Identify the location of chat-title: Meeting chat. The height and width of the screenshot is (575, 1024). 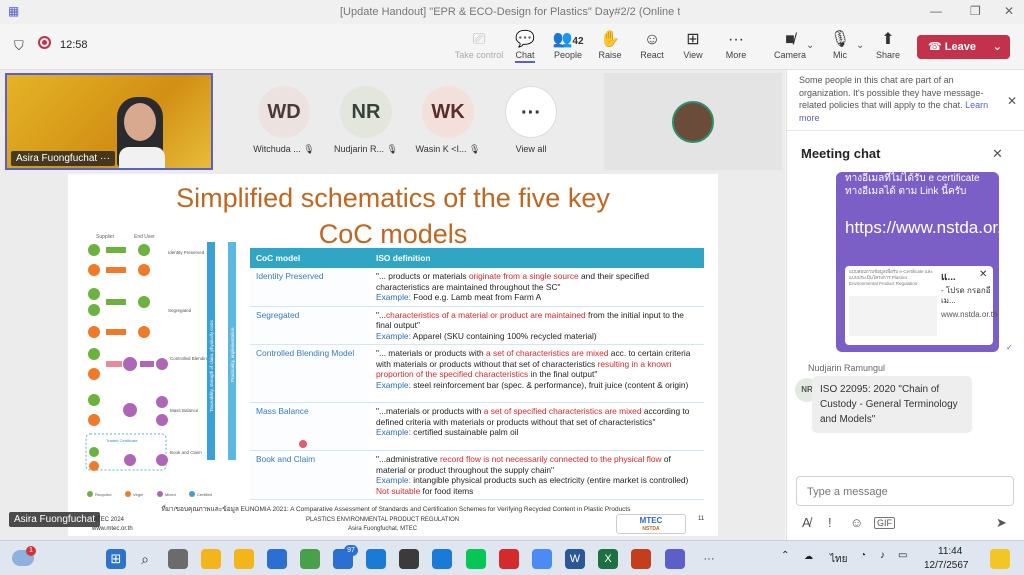
(841, 153).